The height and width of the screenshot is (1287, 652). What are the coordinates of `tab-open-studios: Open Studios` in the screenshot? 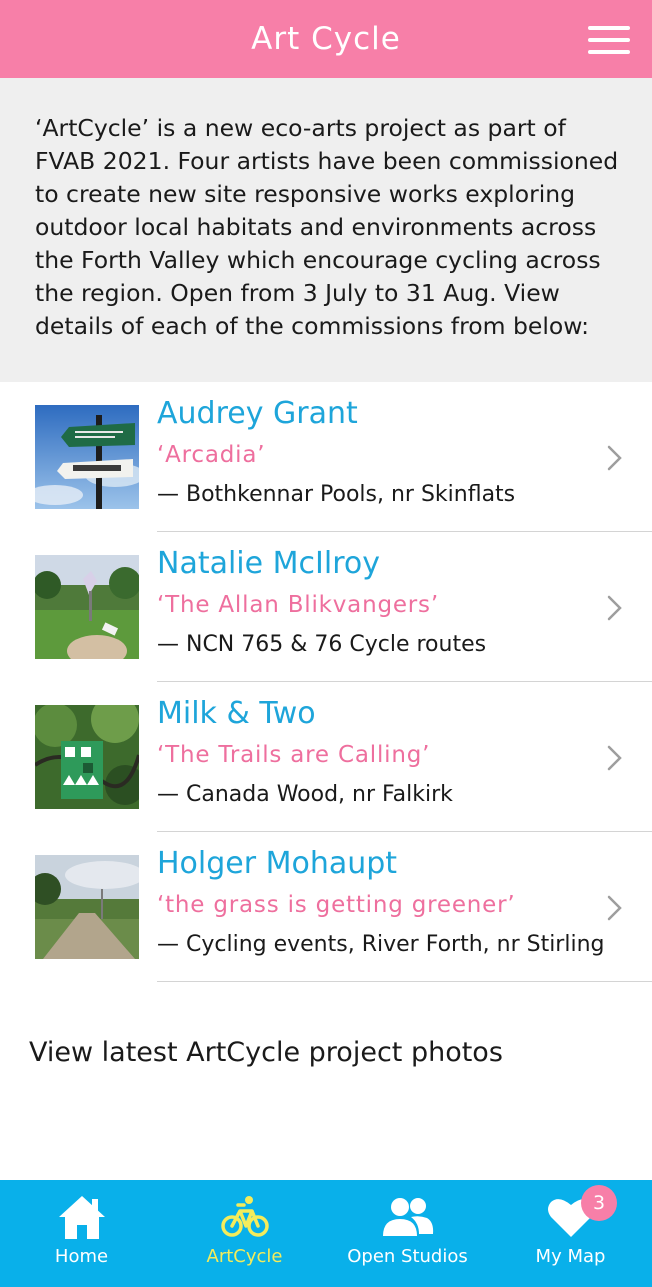 It's located at (407, 1233).